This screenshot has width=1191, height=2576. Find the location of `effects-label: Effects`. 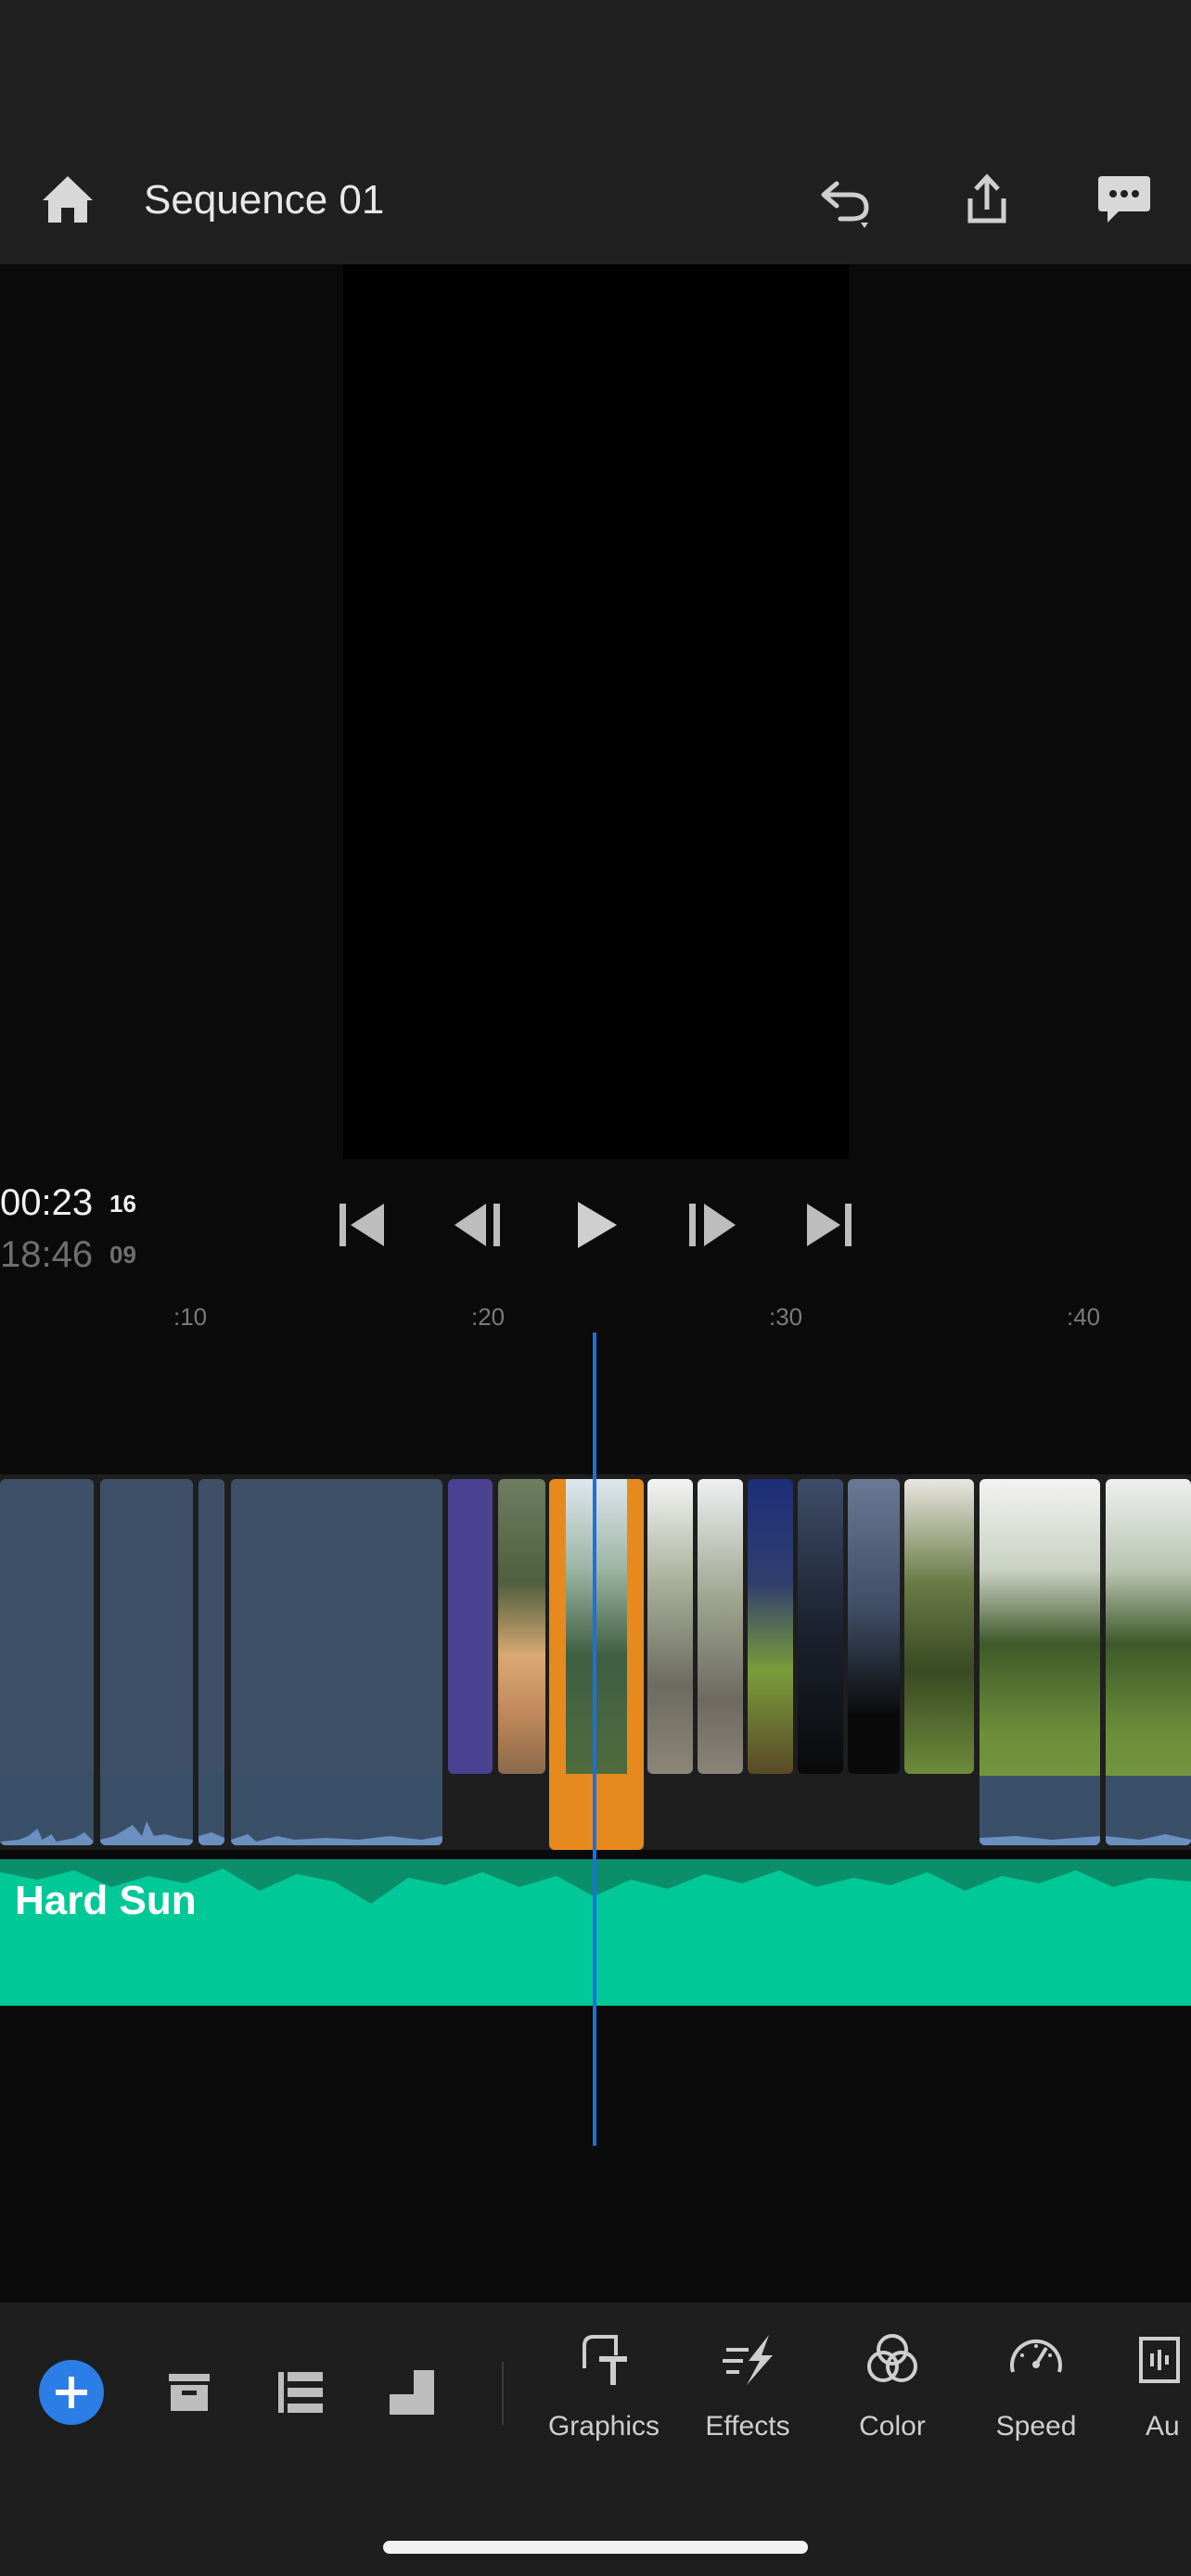

effects-label: Effects is located at coordinates (747, 2426).